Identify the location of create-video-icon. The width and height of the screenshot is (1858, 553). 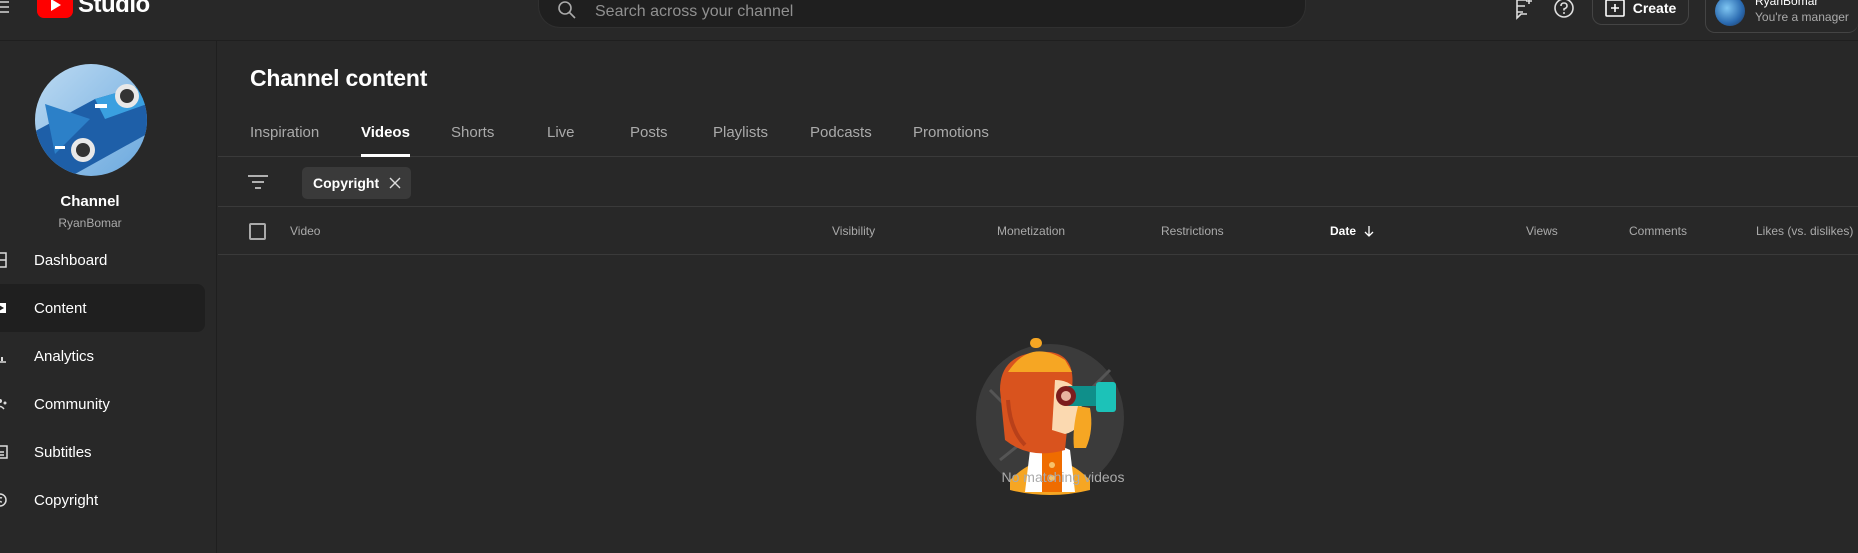
(1614, 8).